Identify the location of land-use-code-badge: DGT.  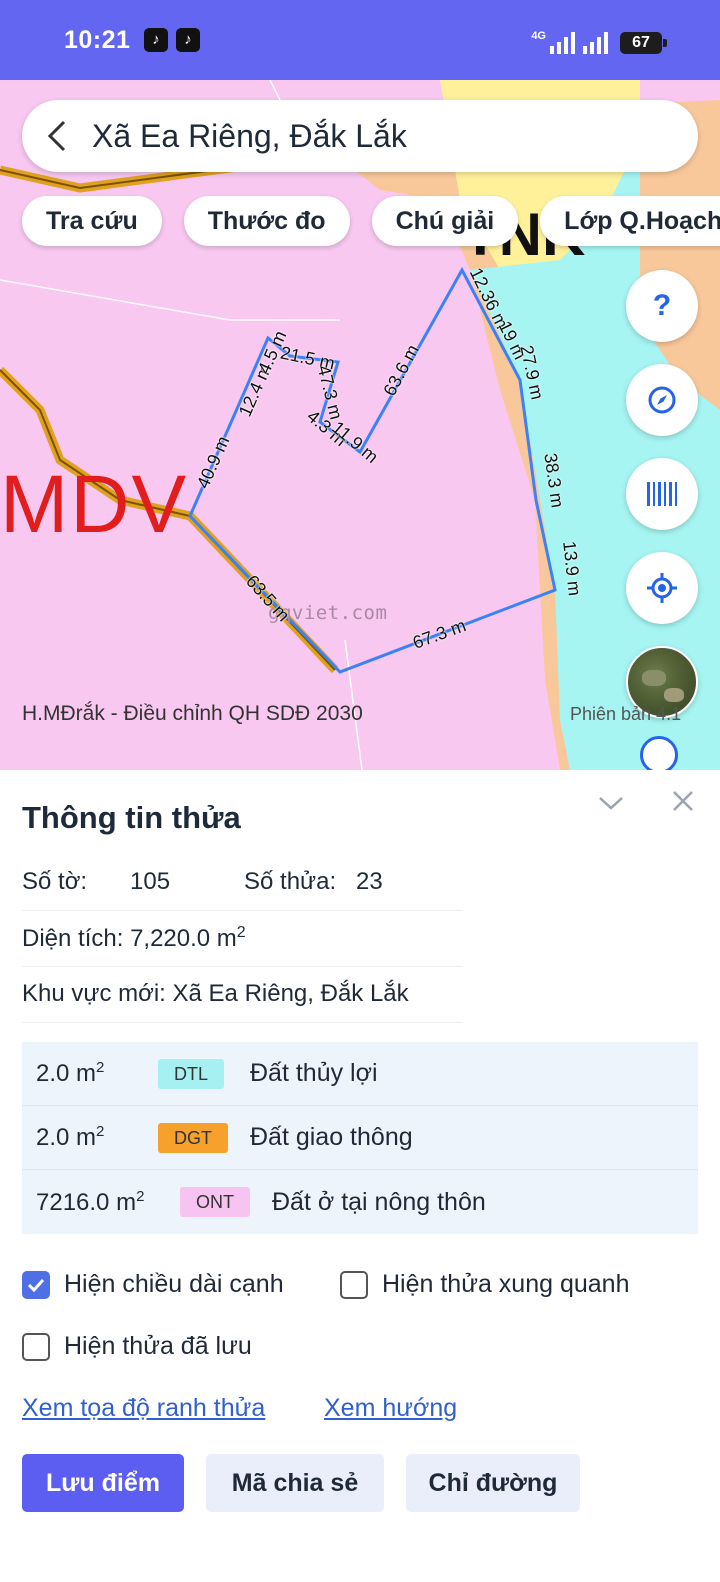
(193, 1137).